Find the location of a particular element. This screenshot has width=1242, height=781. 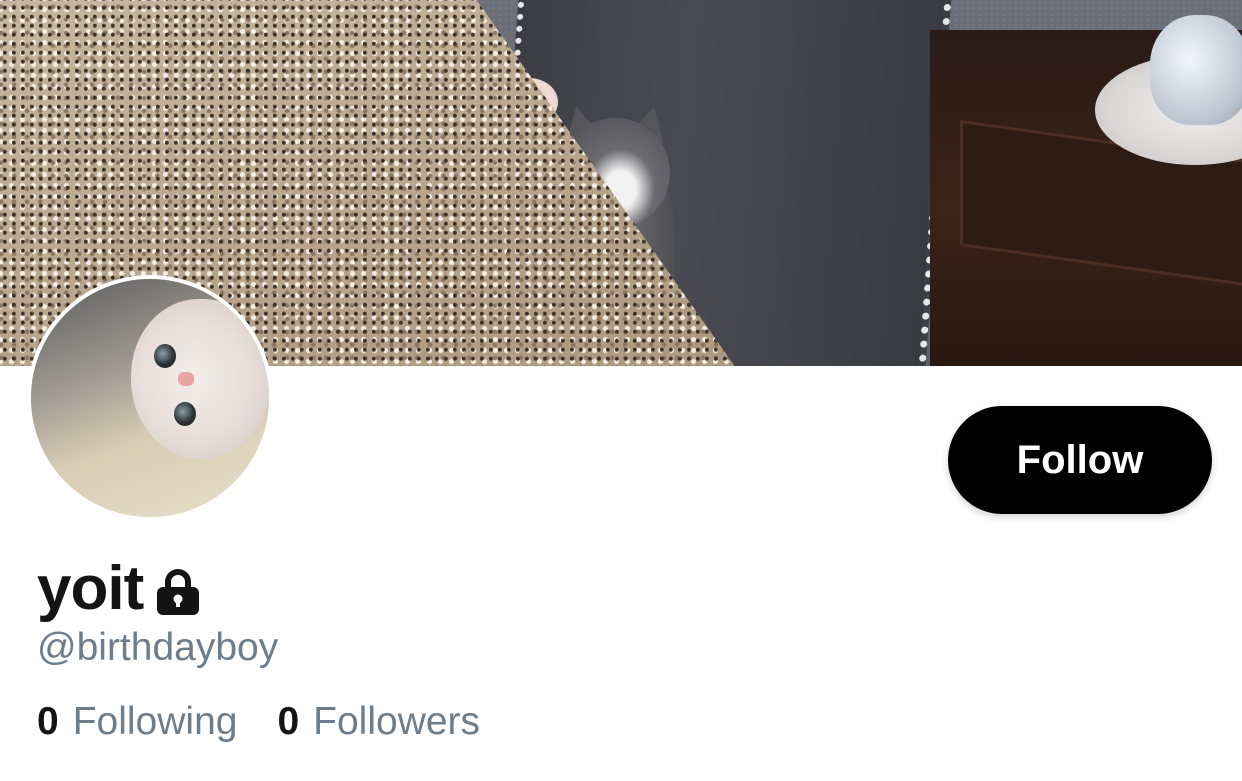

username-handle: @birthdayboy is located at coordinates (158, 647).